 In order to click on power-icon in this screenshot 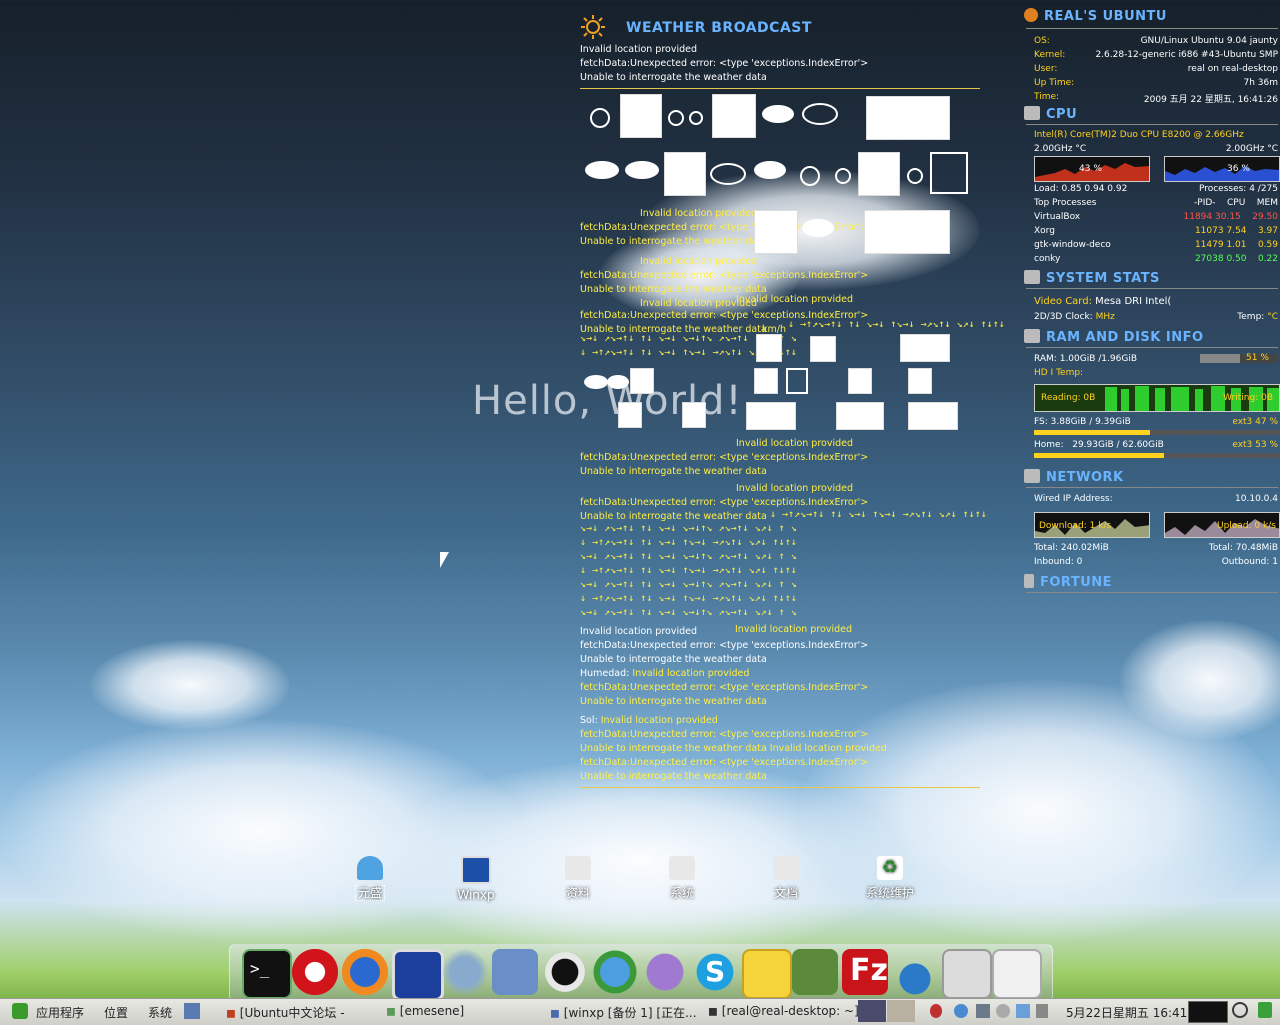, I will do `click(1240, 1010)`.